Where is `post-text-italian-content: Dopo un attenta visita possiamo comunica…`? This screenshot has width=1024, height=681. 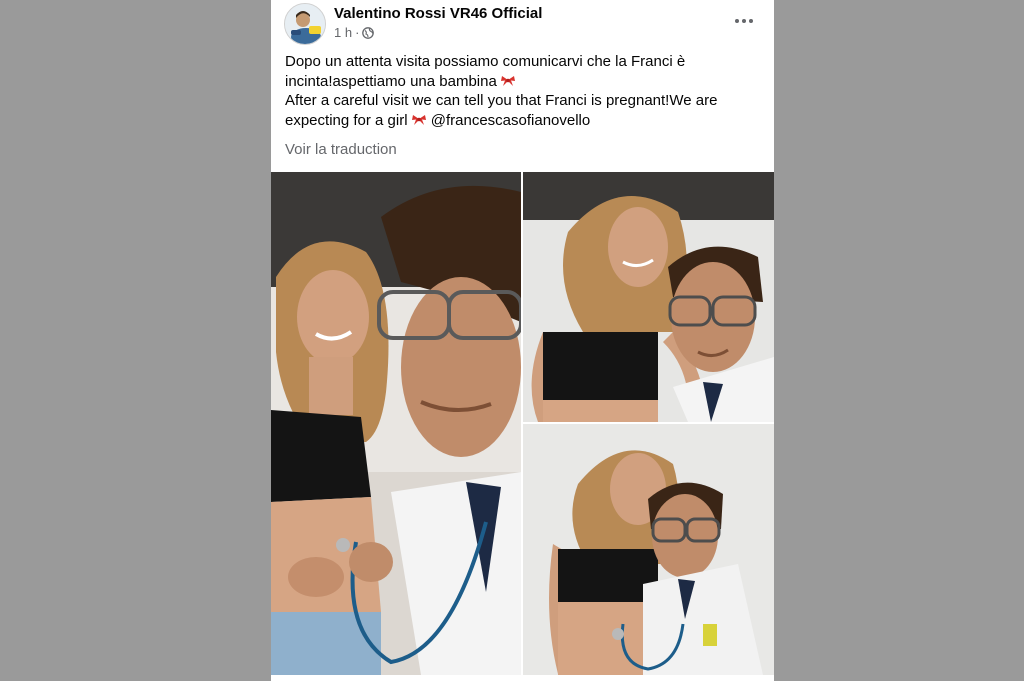 post-text-italian-content: Dopo un attenta visita possiamo comunica… is located at coordinates (485, 71).